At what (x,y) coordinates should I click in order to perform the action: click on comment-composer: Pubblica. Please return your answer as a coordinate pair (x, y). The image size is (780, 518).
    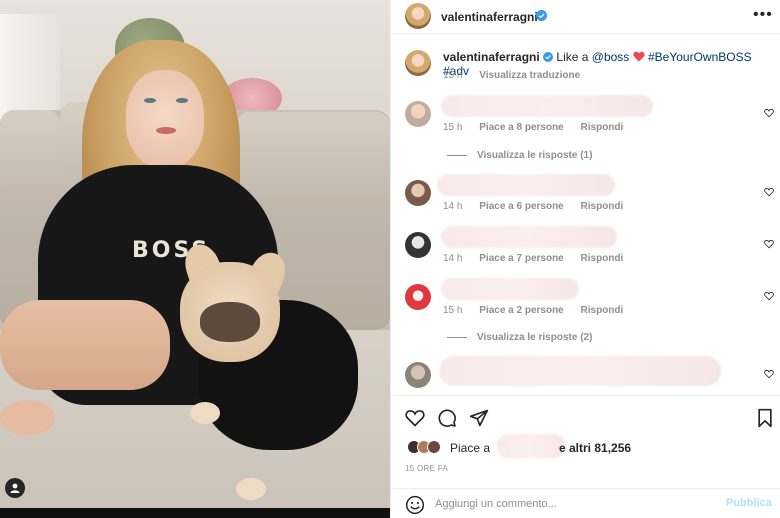
    Looking at the image, I should click on (585, 503).